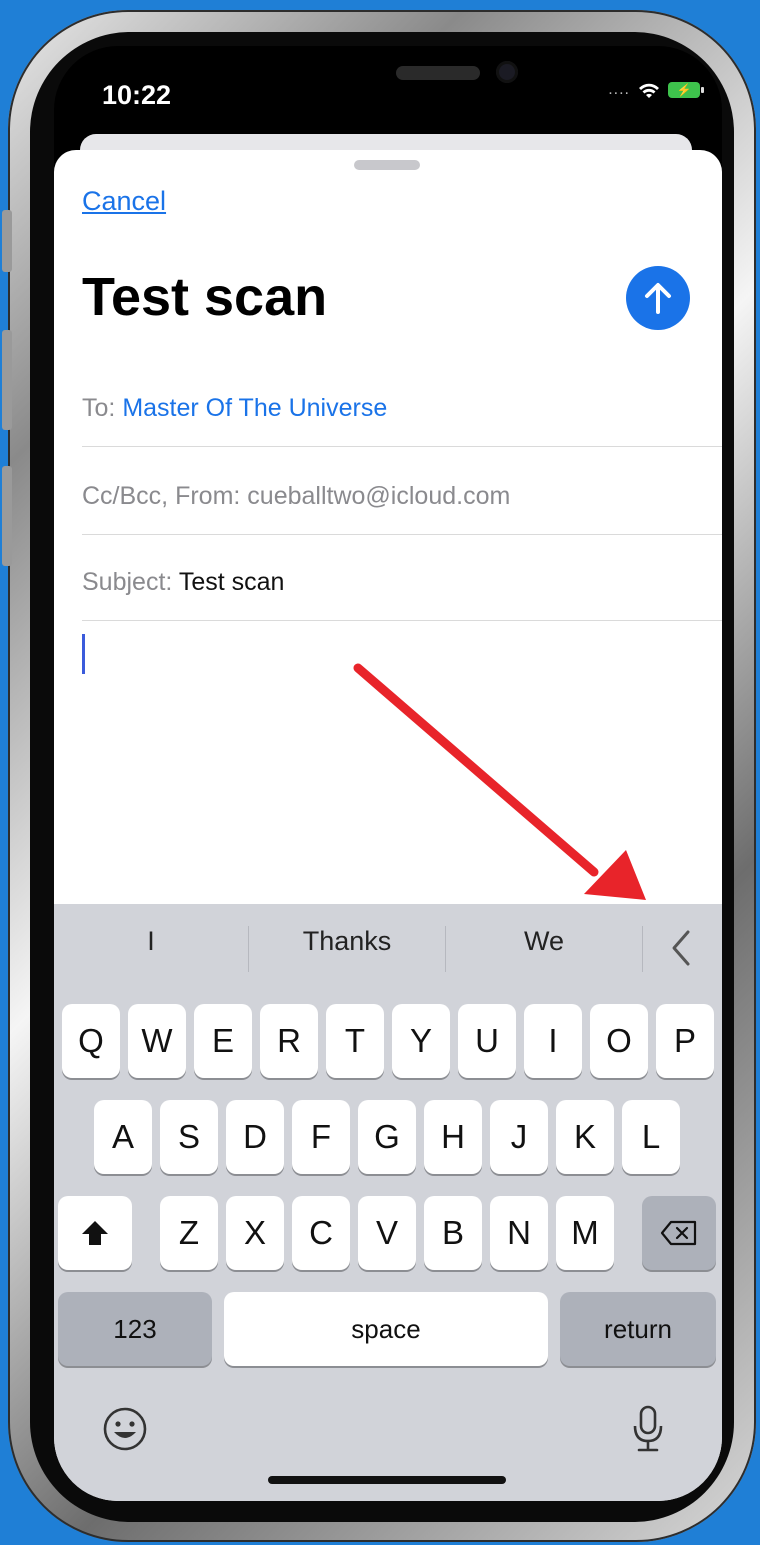 This screenshot has width=760, height=1545. I want to click on red-arrow-annotation, so click(499, 781).